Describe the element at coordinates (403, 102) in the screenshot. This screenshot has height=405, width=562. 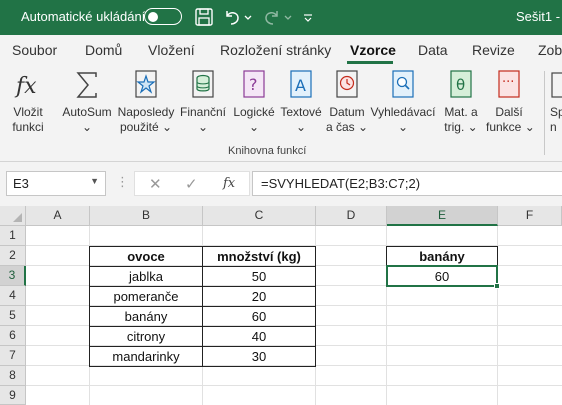
I see `lookup-button: Vyhledávací ⌄` at that location.